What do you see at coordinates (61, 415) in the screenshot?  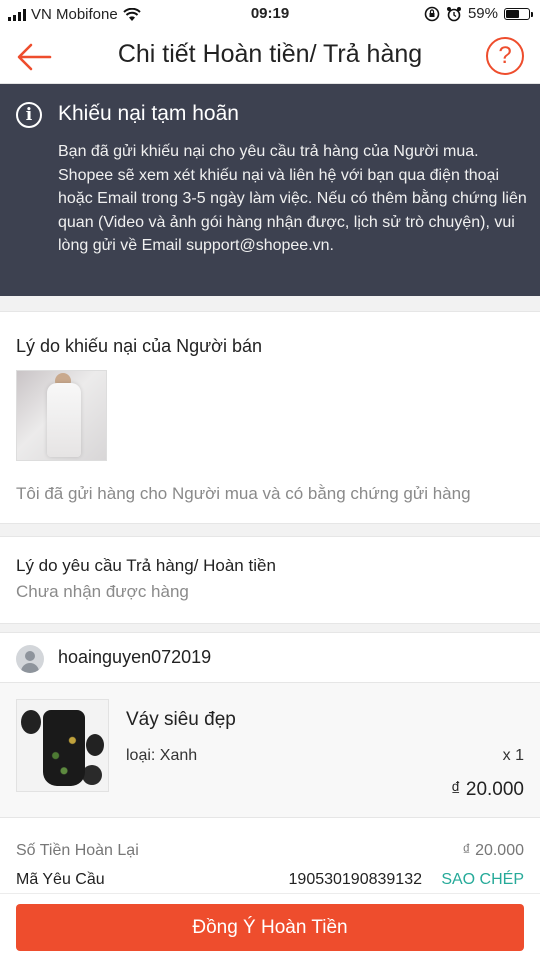 I see `evidence-photo` at bounding box center [61, 415].